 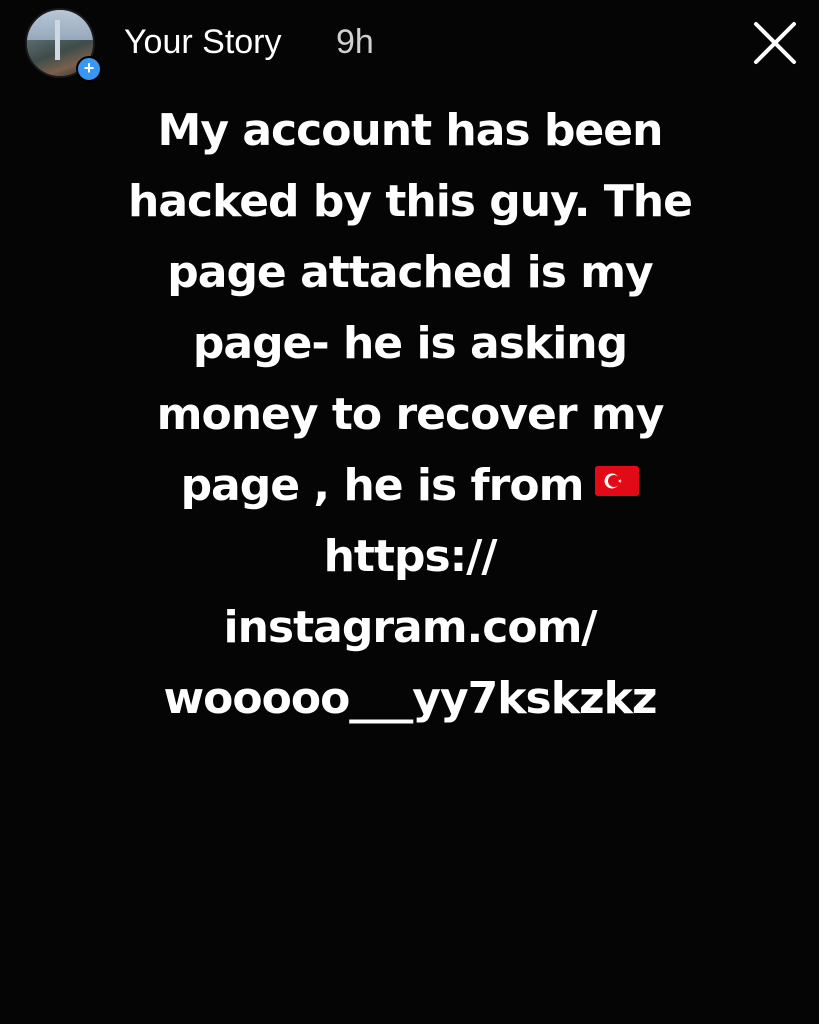 I want to click on close-icon, so click(x=775, y=43).